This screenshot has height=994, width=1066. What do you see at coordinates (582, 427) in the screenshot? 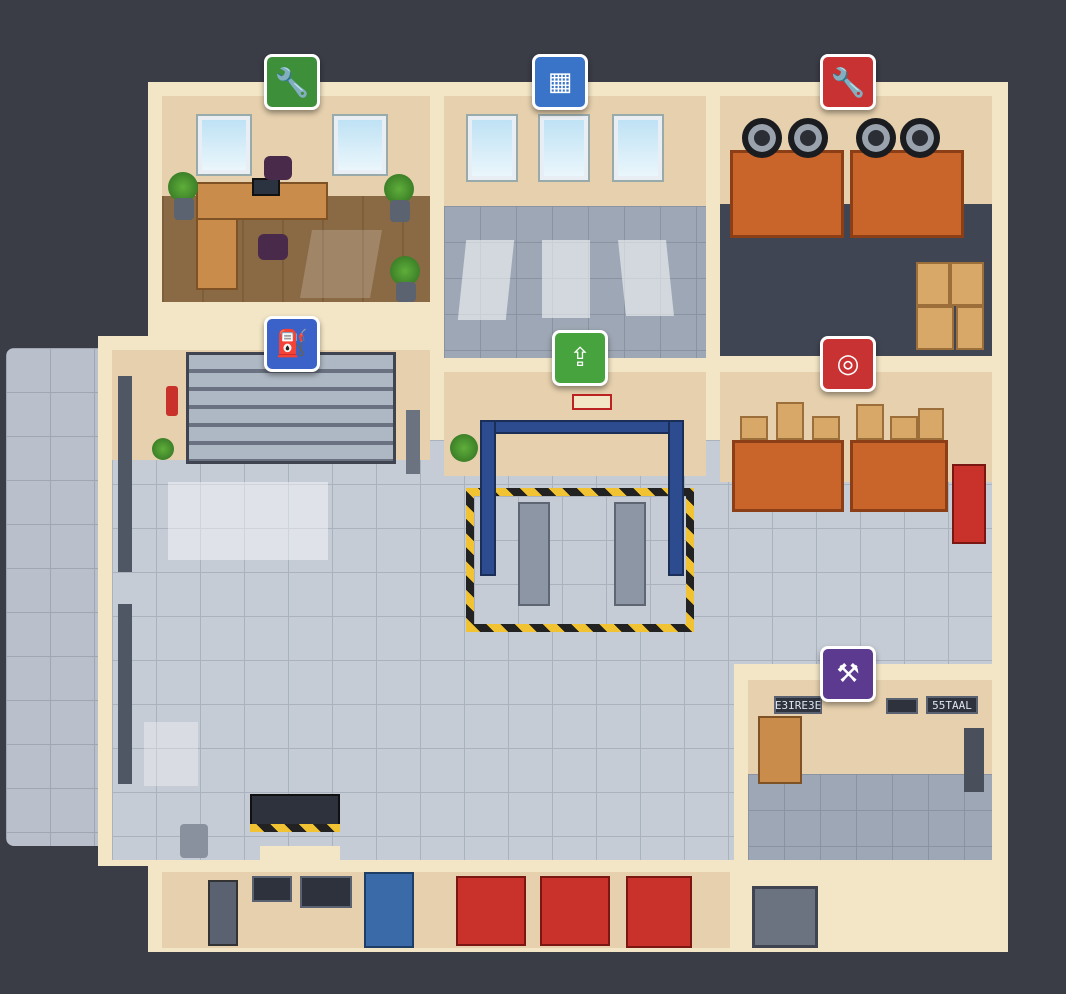
I see `car-lift-frame` at bounding box center [582, 427].